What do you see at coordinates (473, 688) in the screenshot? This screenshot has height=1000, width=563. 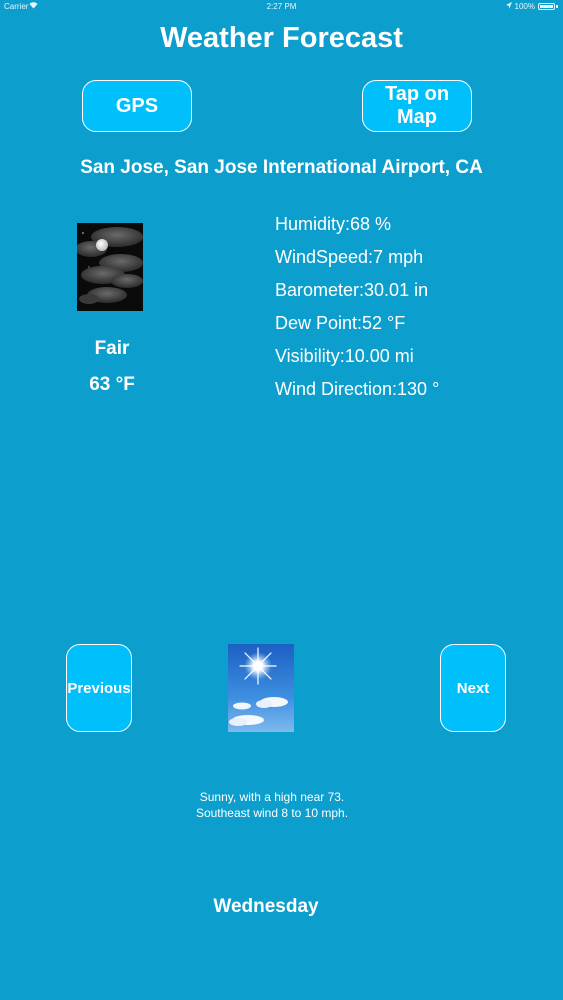 I see `next-button: Next` at bounding box center [473, 688].